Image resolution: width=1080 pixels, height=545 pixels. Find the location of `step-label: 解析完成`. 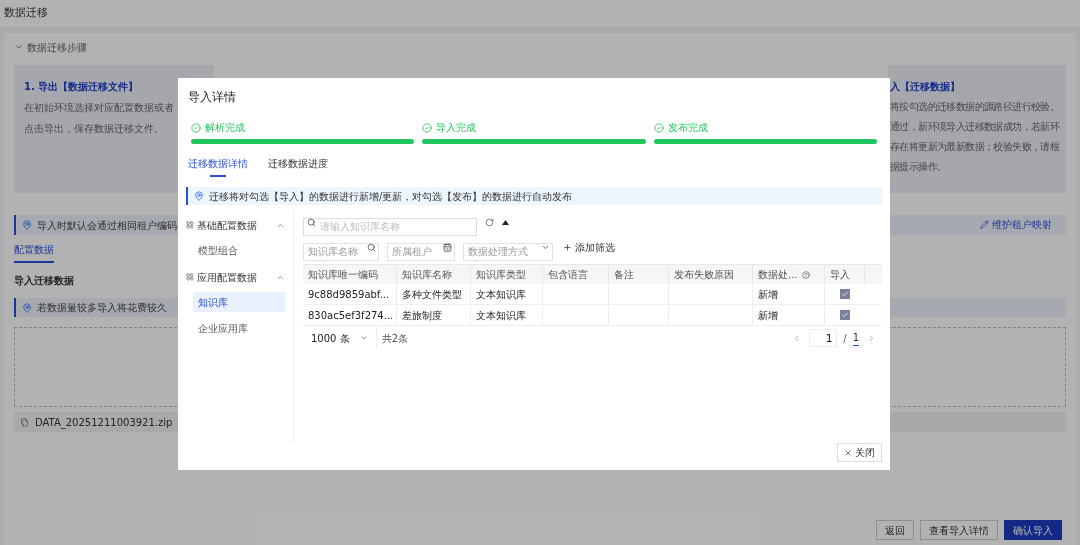

step-label: 解析完成 is located at coordinates (225, 128).